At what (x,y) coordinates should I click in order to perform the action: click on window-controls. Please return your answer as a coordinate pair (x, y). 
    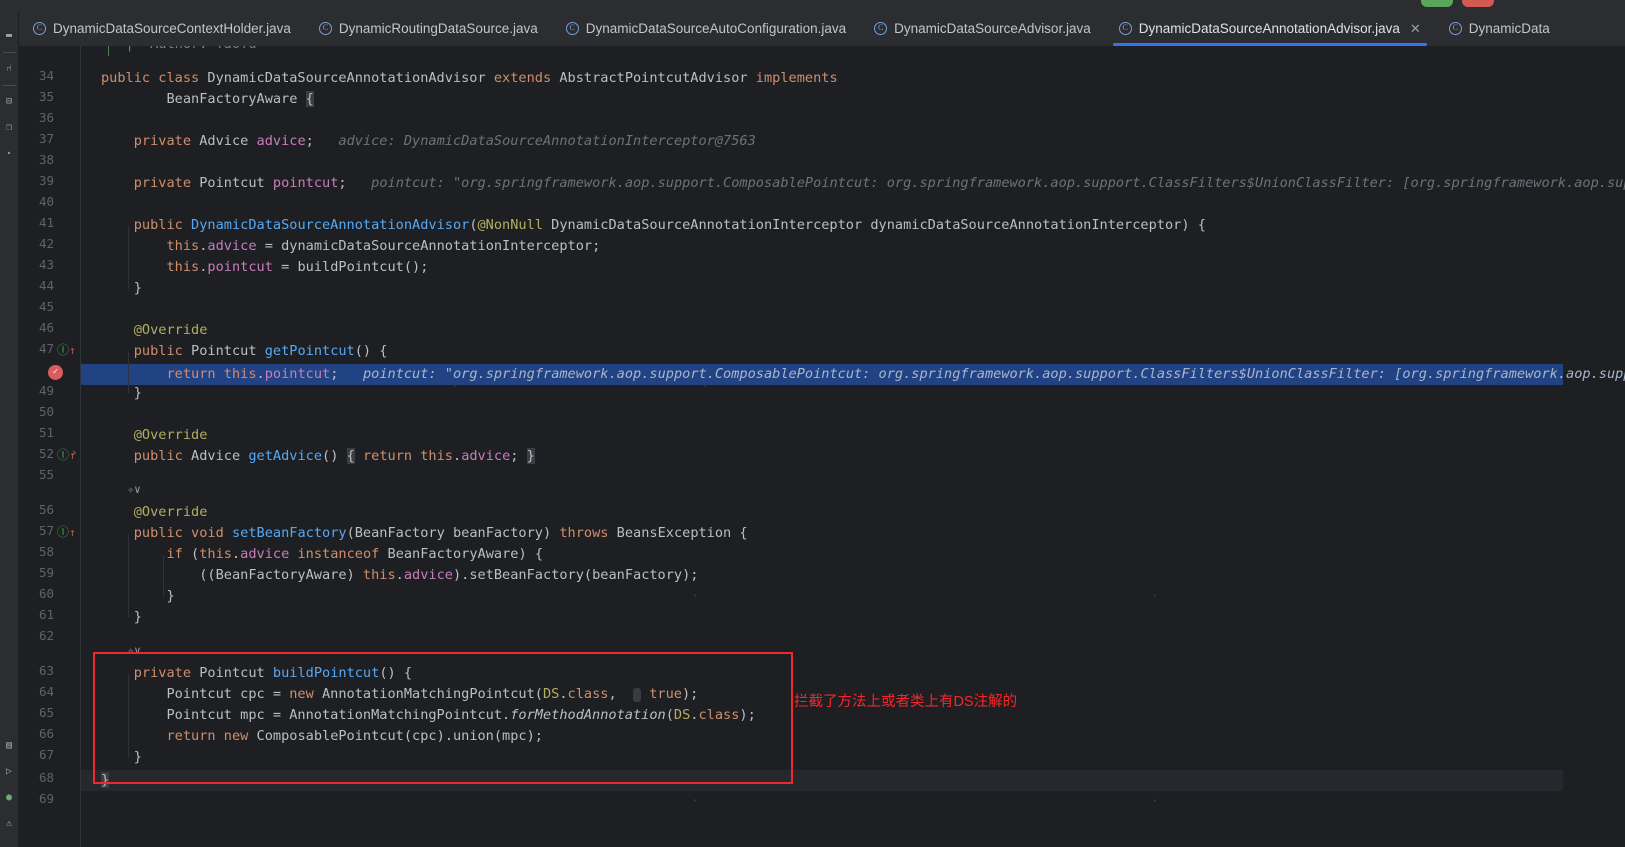
    Looking at the image, I should click on (1457, 3).